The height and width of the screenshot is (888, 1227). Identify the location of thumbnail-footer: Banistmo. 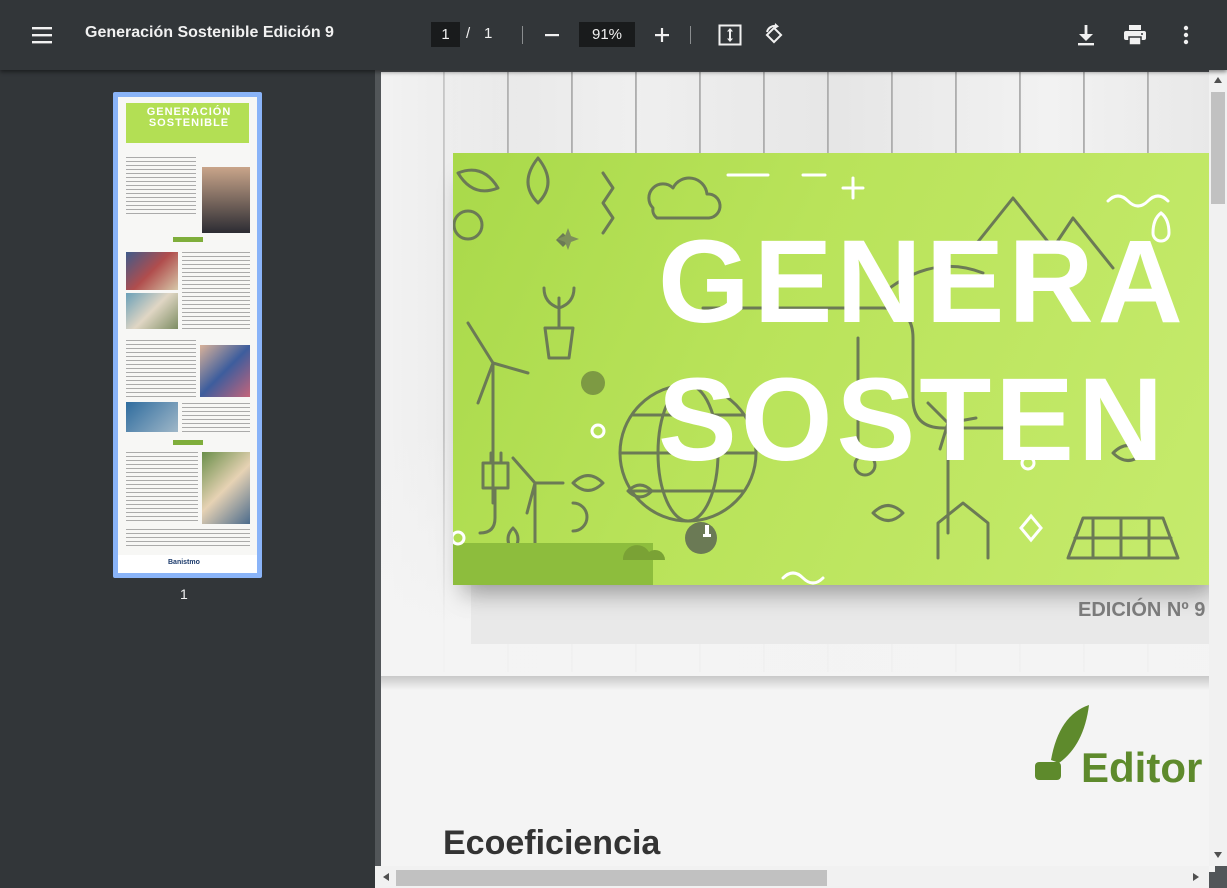
(187, 564).